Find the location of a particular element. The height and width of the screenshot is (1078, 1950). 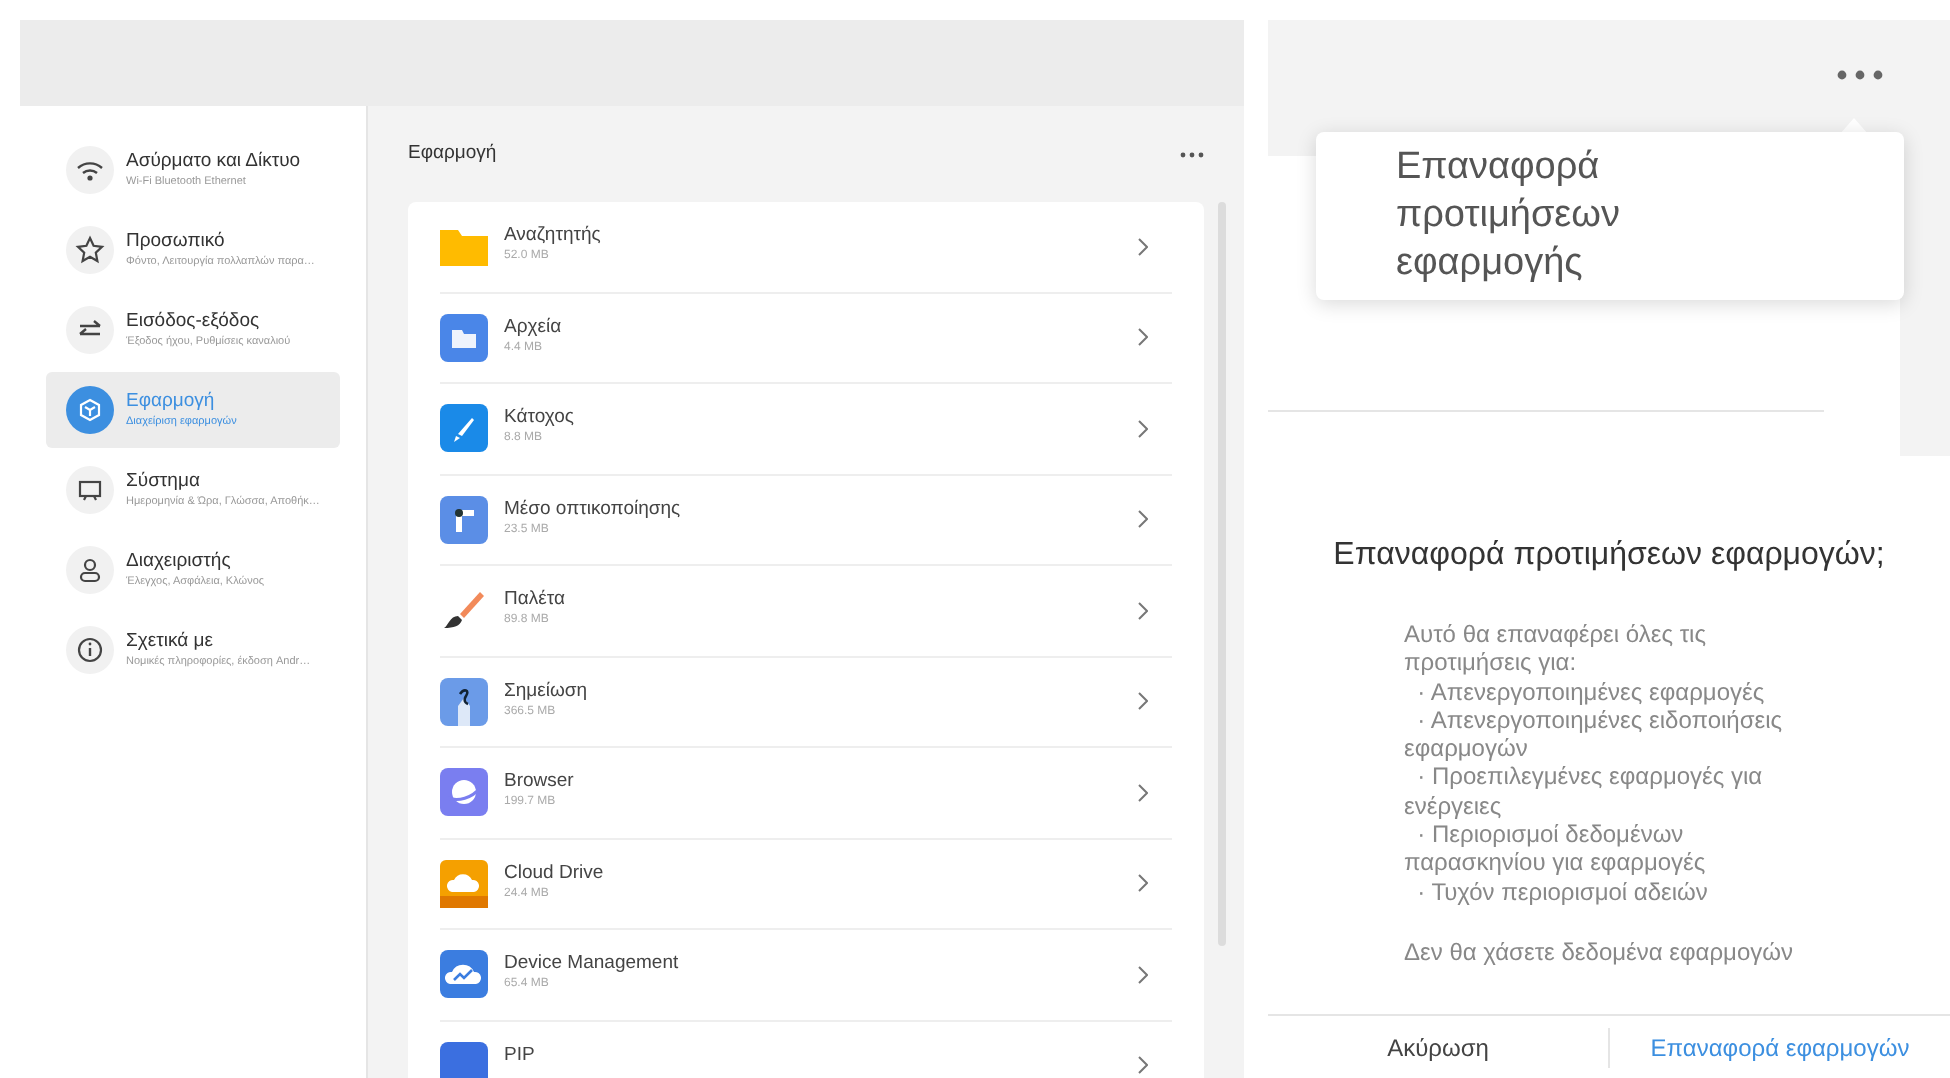

app-name: Αρχεία is located at coordinates (533, 326).